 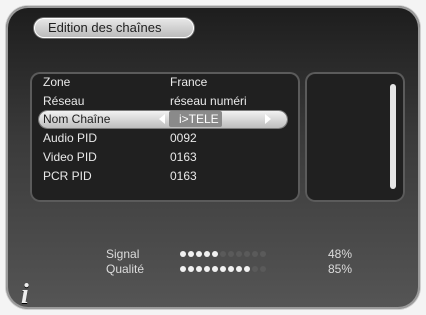 What do you see at coordinates (163, 176) in the screenshot?
I see `field-row-pcr-pid: PCR PID 0163` at bounding box center [163, 176].